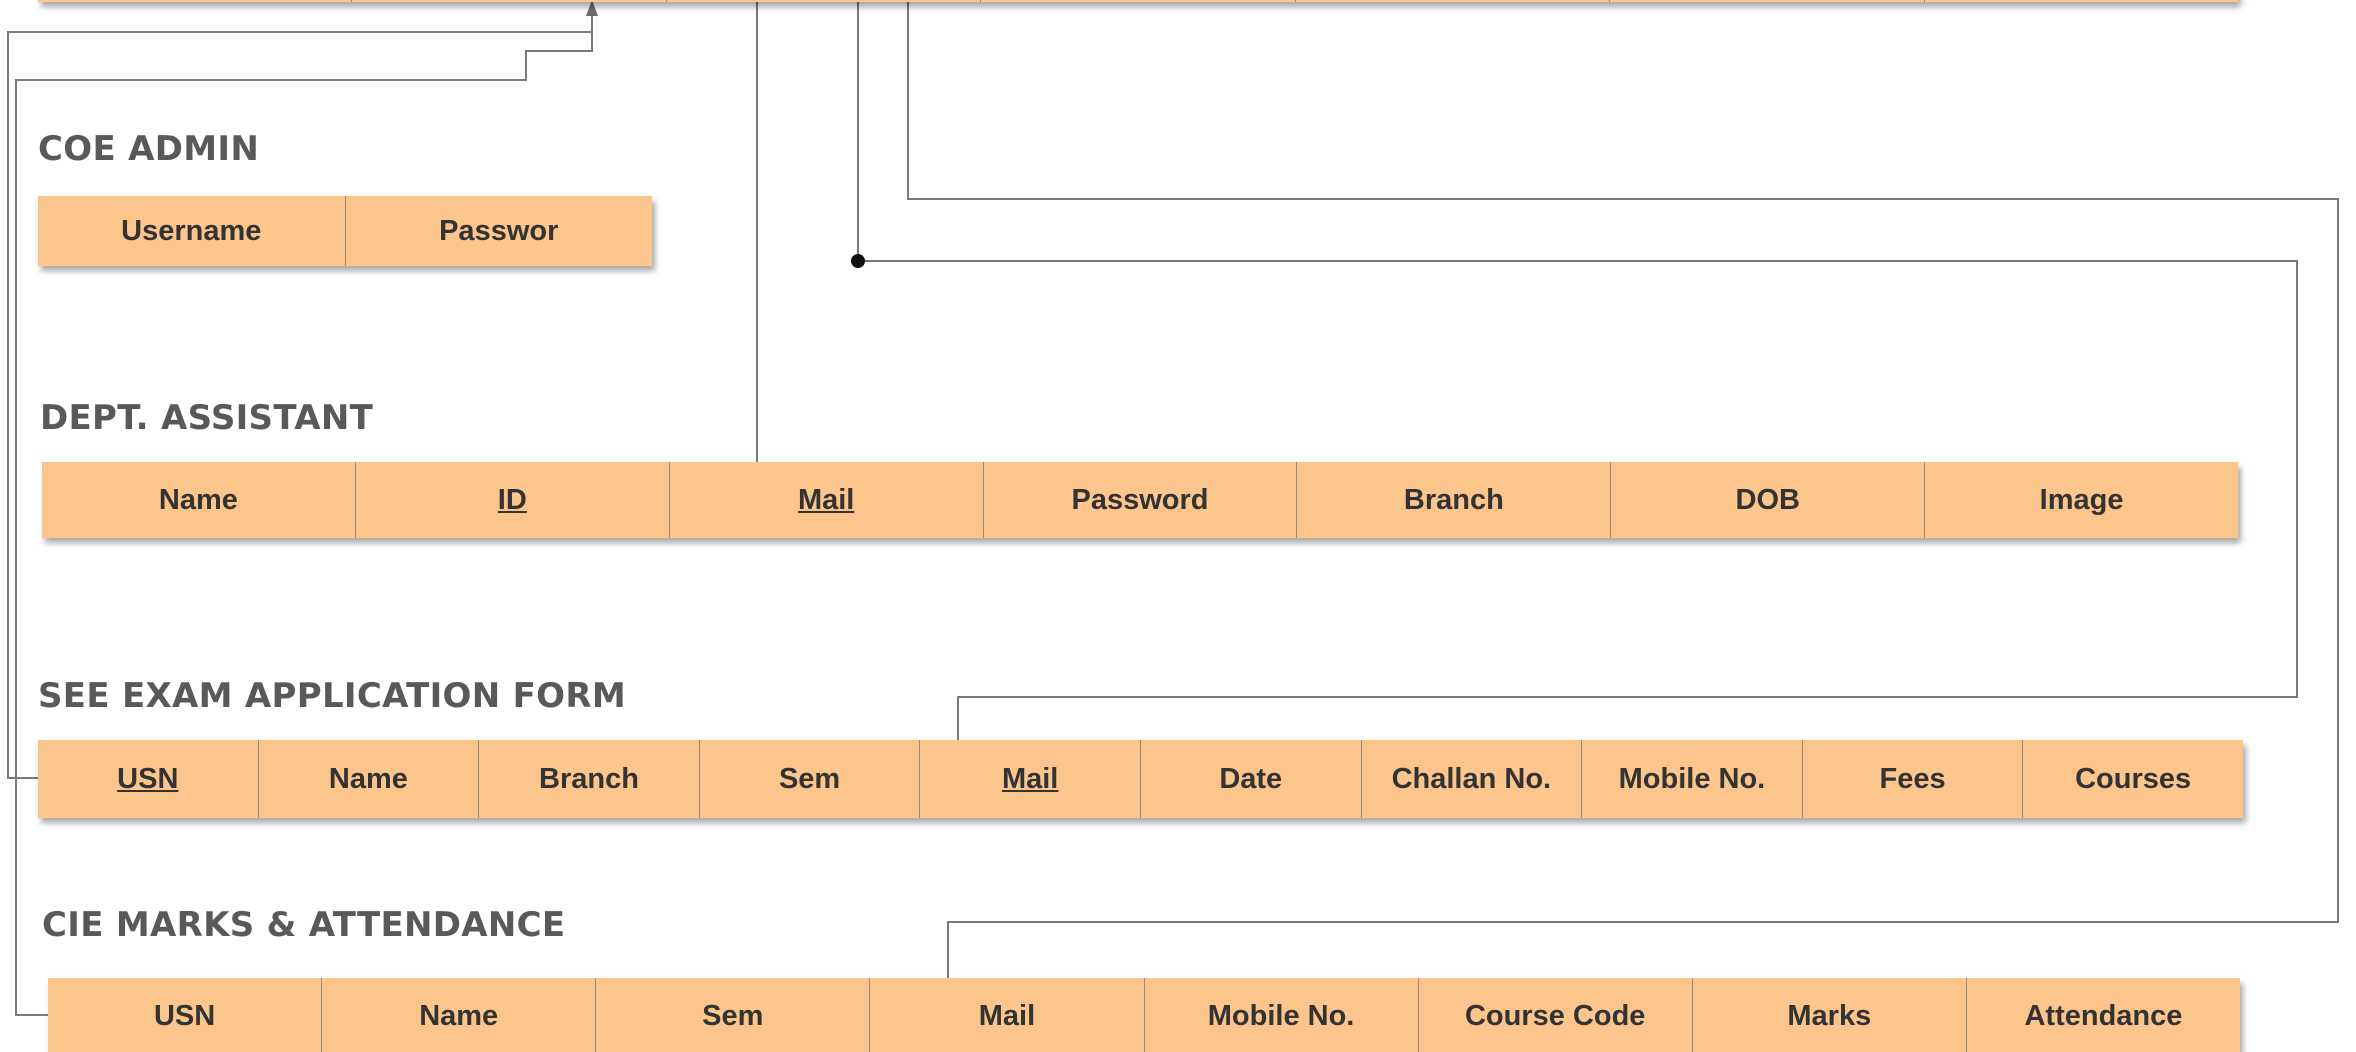 The height and width of the screenshot is (1052, 2356). What do you see at coordinates (1830, 1015) in the screenshot?
I see `attribute-cell: Marks` at bounding box center [1830, 1015].